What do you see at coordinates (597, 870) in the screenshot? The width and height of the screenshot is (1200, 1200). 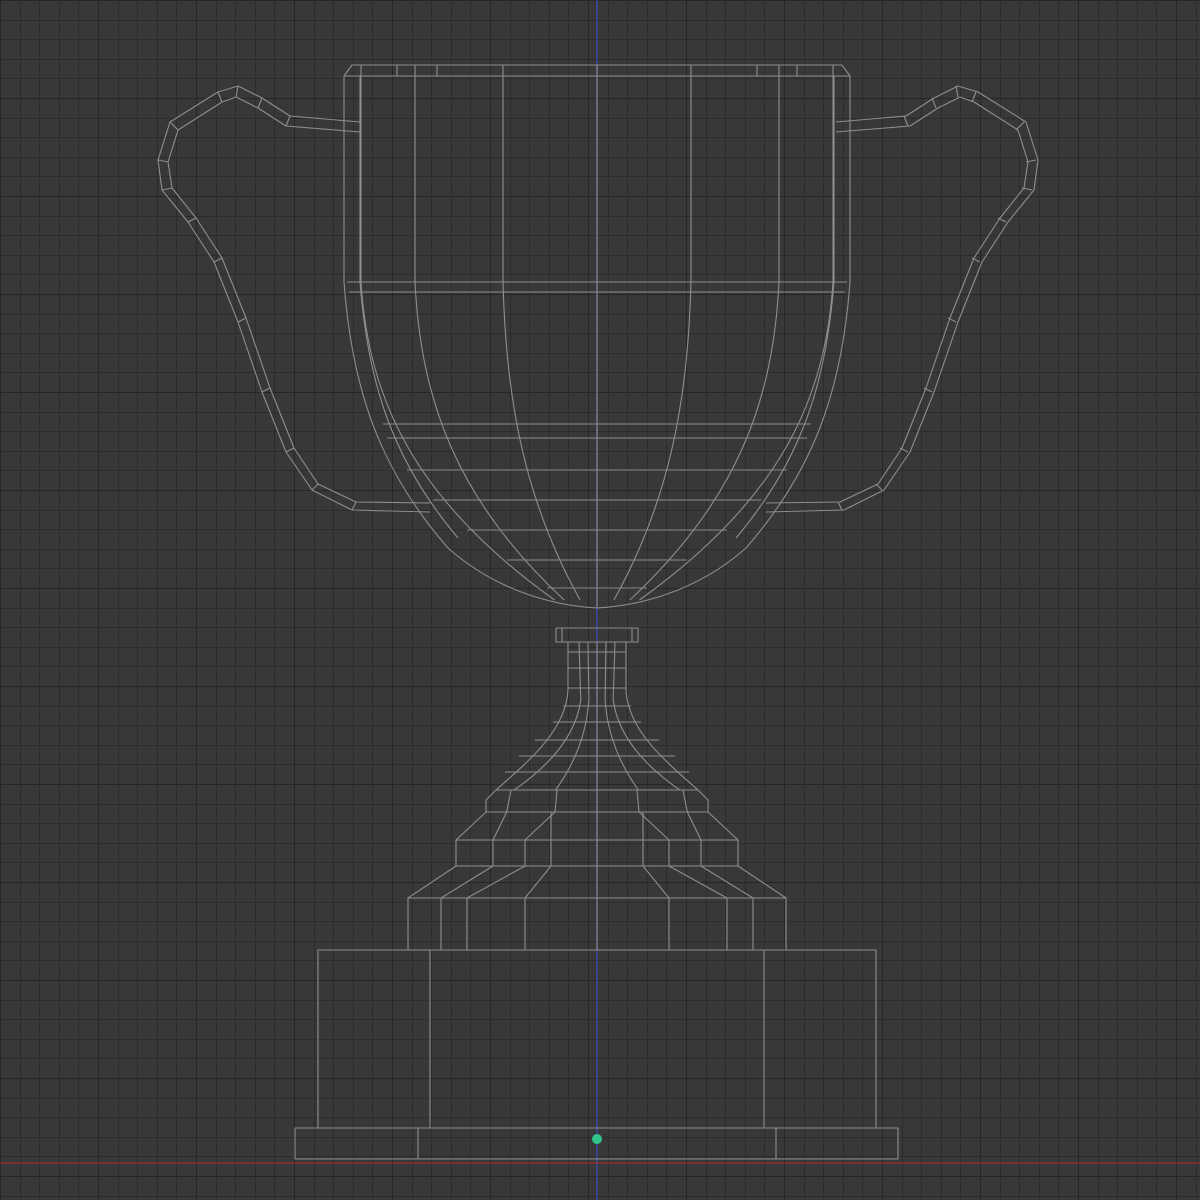 I see `pedestal` at bounding box center [597, 870].